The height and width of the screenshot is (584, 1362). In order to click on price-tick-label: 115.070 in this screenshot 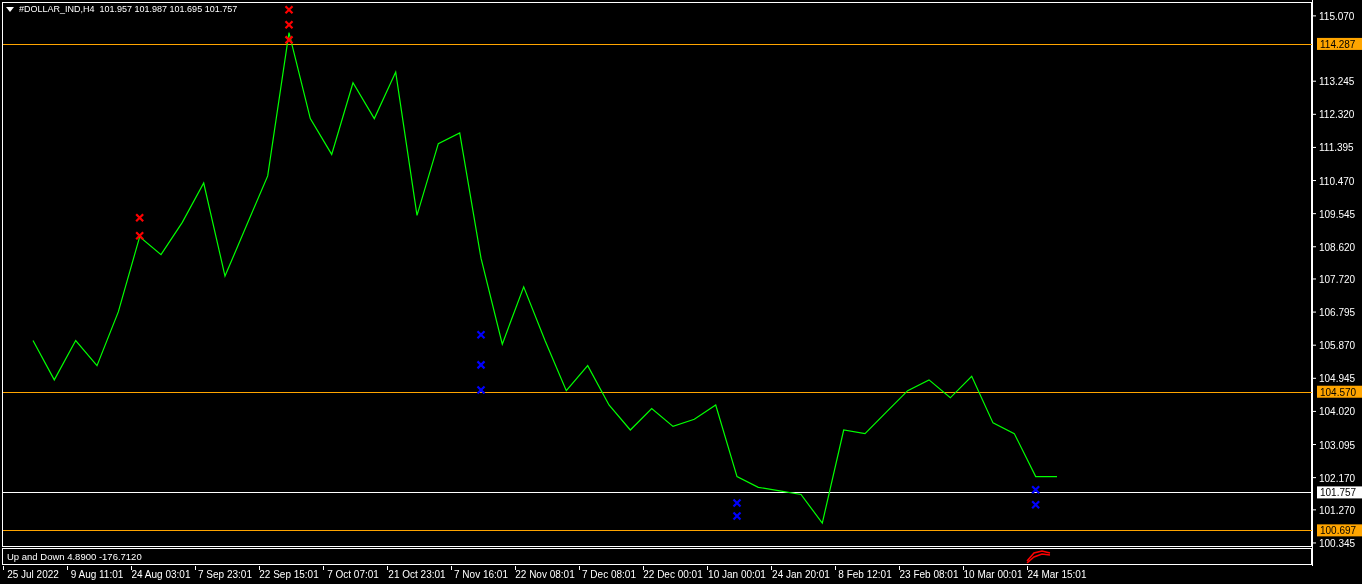, I will do `click(1333, 16)`.